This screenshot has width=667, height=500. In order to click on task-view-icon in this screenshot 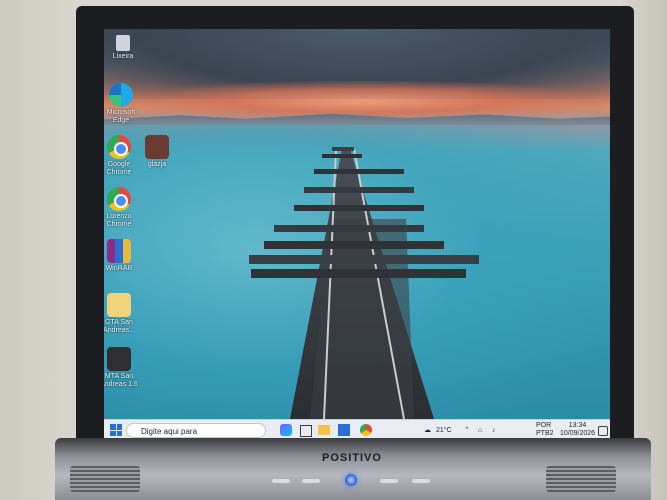, I will do `click(306, 431)`.